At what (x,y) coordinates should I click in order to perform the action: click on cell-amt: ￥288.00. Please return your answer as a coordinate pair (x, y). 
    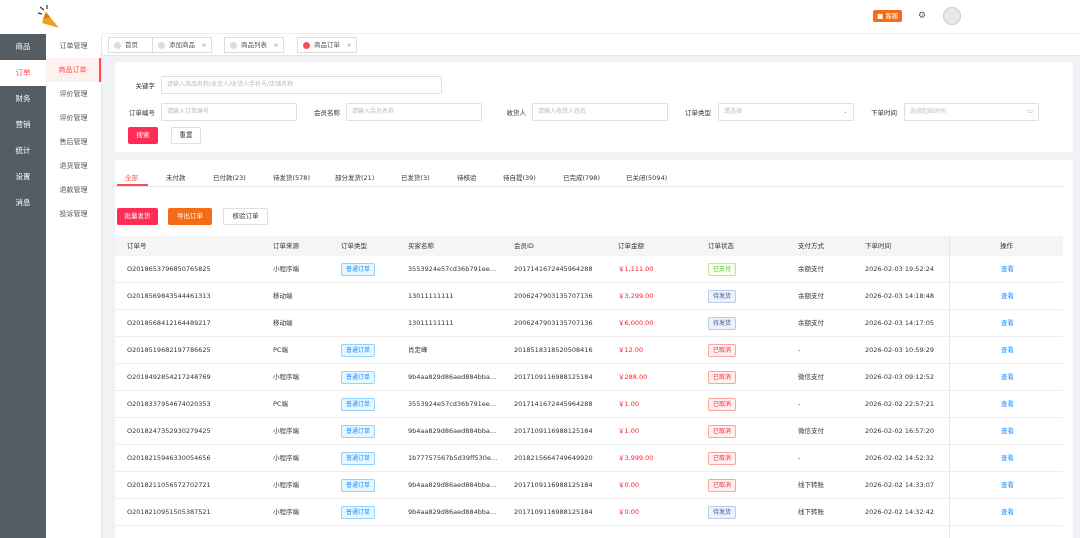
    Looking at the image, I should click on (633, 377).